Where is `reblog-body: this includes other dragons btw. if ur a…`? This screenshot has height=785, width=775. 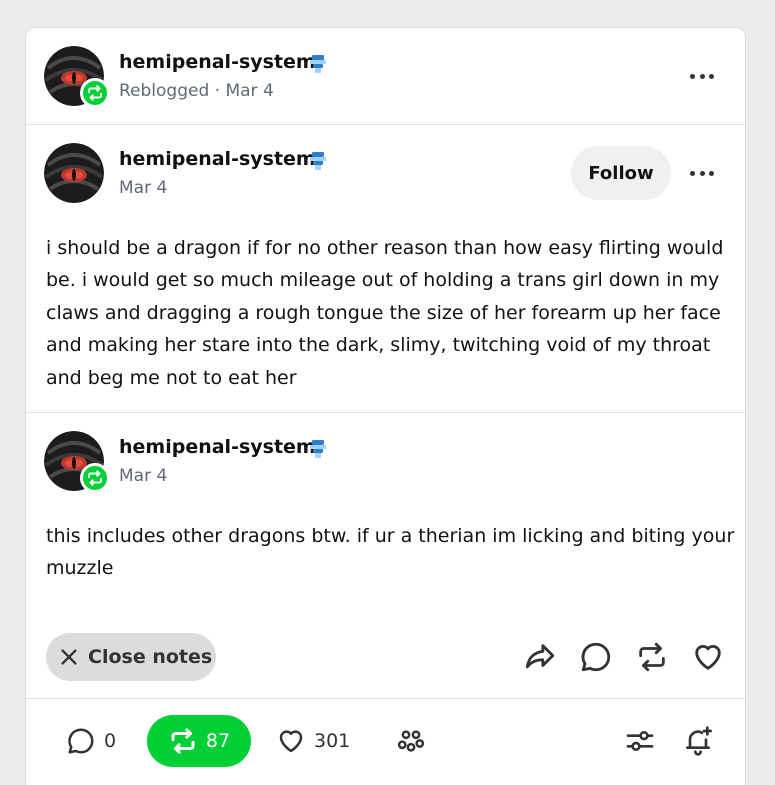
reblog-body: this includes other dragons btw. if ur a… is located at coordinates (390, 552).